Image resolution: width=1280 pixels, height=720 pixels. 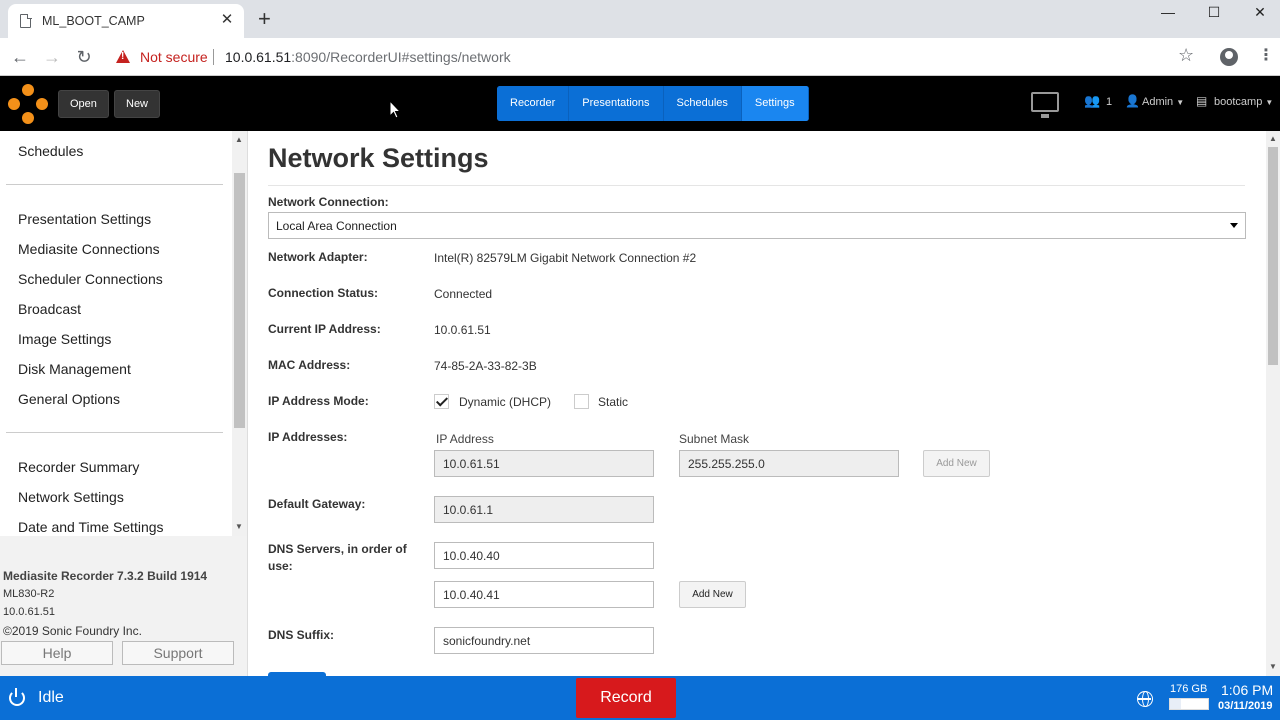 I want to click on nav-schedules: Schedules, so click(x=702, y=103).